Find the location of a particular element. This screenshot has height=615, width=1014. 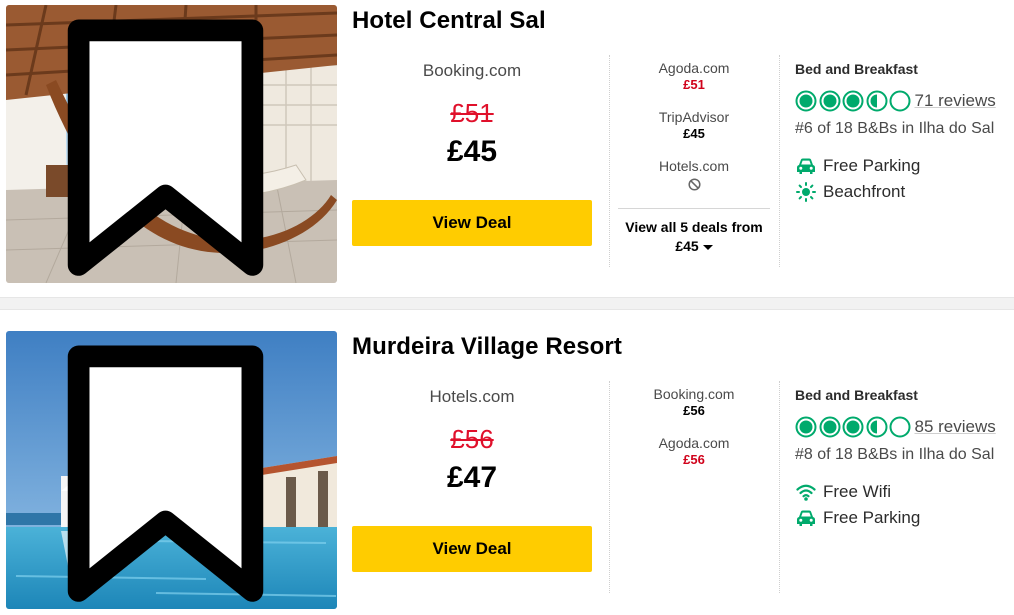

deal-price: £47 is located at coordinates (472, 477).